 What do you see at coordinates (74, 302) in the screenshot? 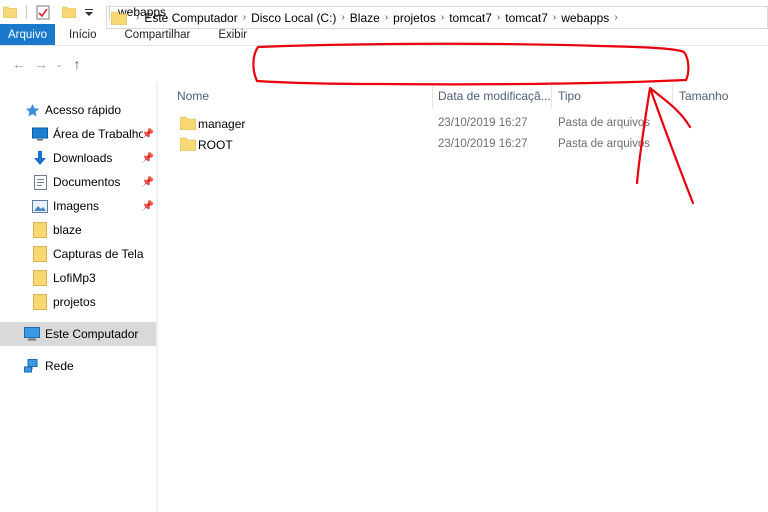
I see `sidebar-item-label: projetos` at bounding box center [74, 302].